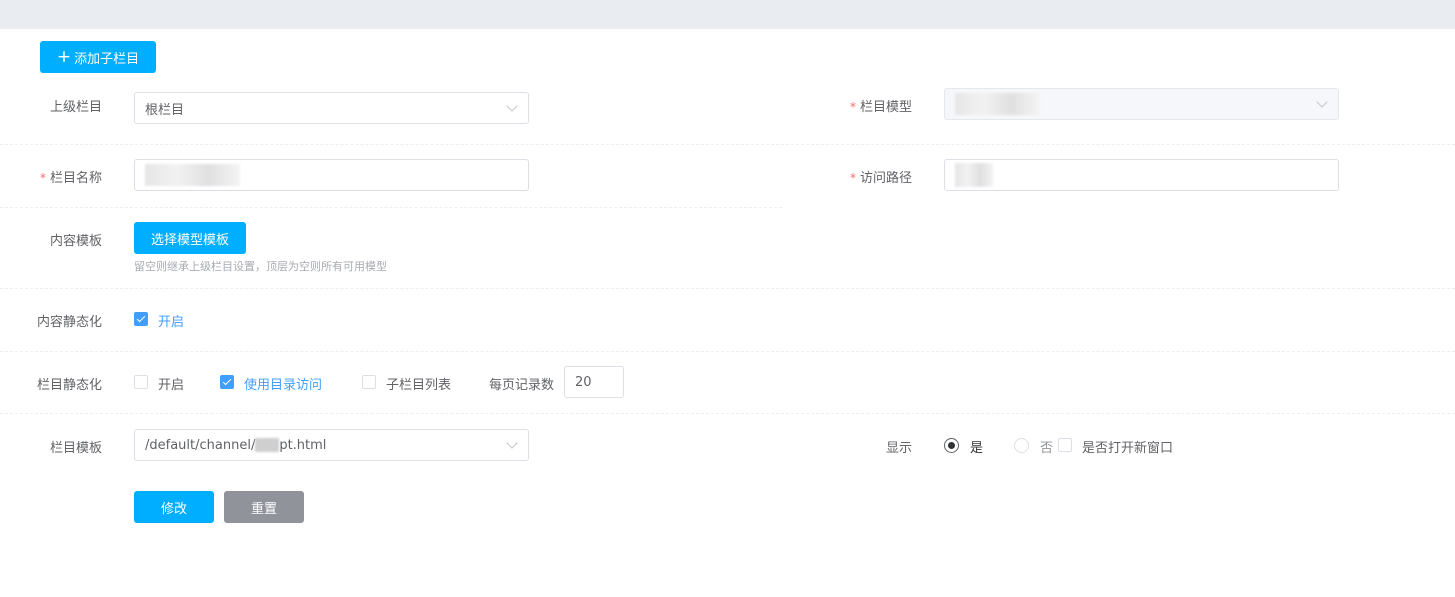 The image size is (1455, 597). What do you see at coordinates (70, 178) in the screenshot?
I see `name-label: * 栏目名称` at bounding box center [70, 178].